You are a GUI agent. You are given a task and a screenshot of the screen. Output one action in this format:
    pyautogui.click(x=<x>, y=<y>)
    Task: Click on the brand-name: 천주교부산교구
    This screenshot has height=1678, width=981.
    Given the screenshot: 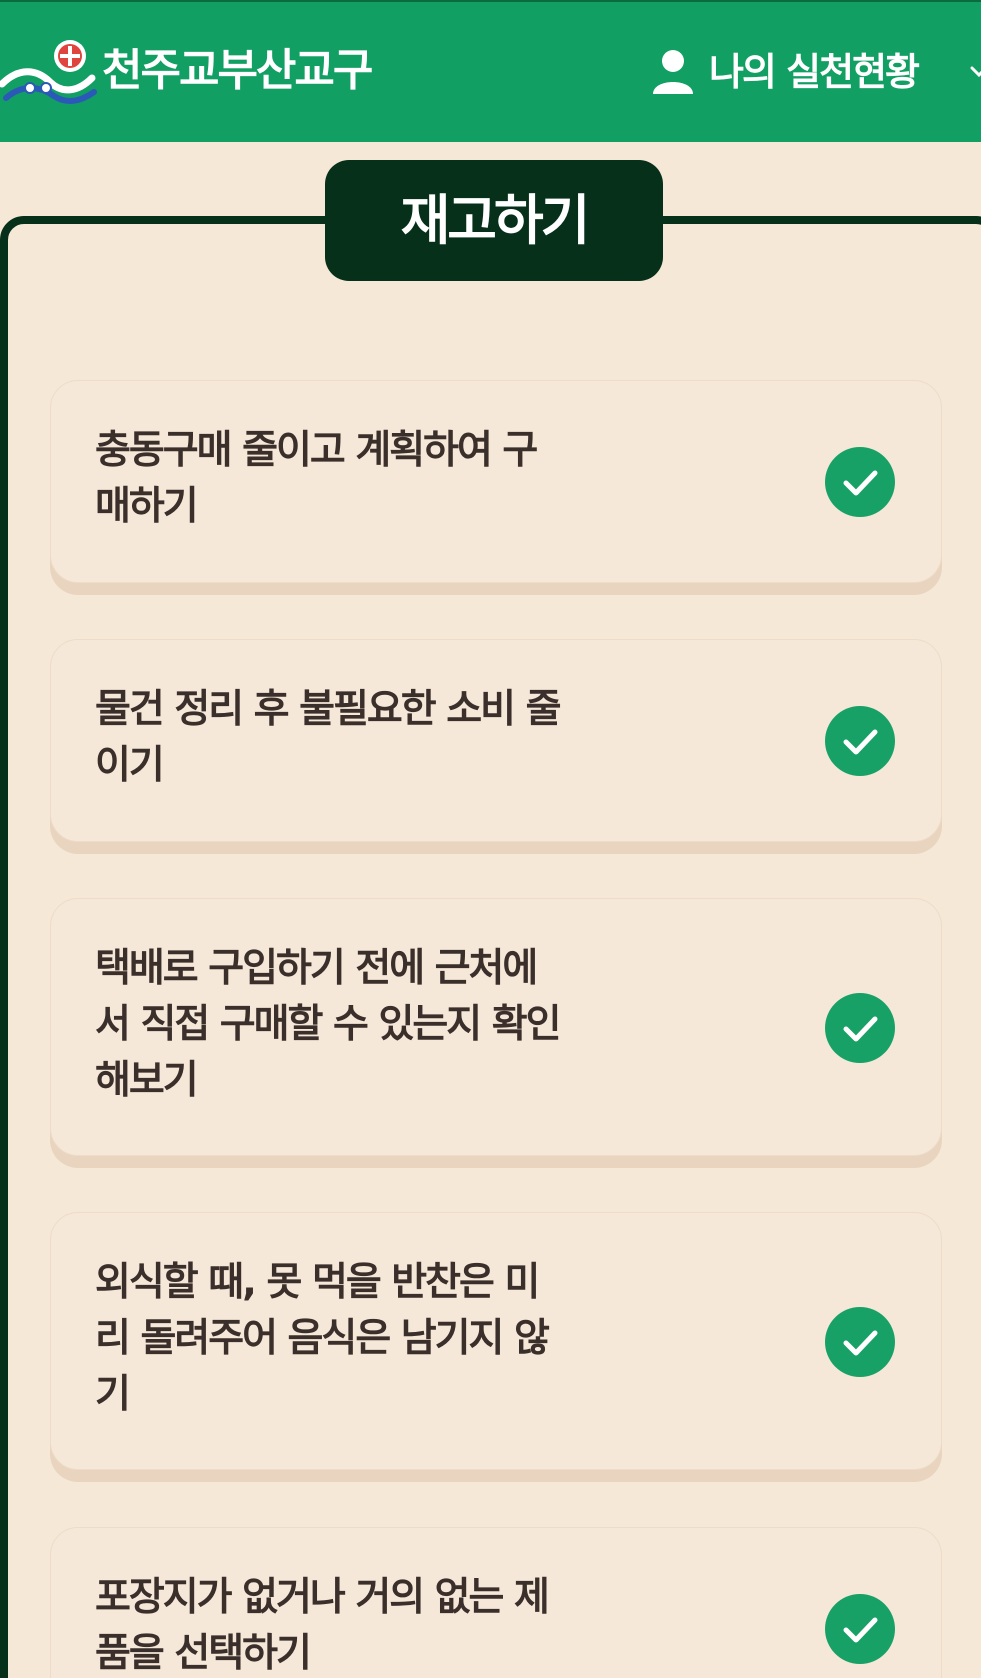 What is the action you would take?
    pyautogui.click(x=237, y=71)
    